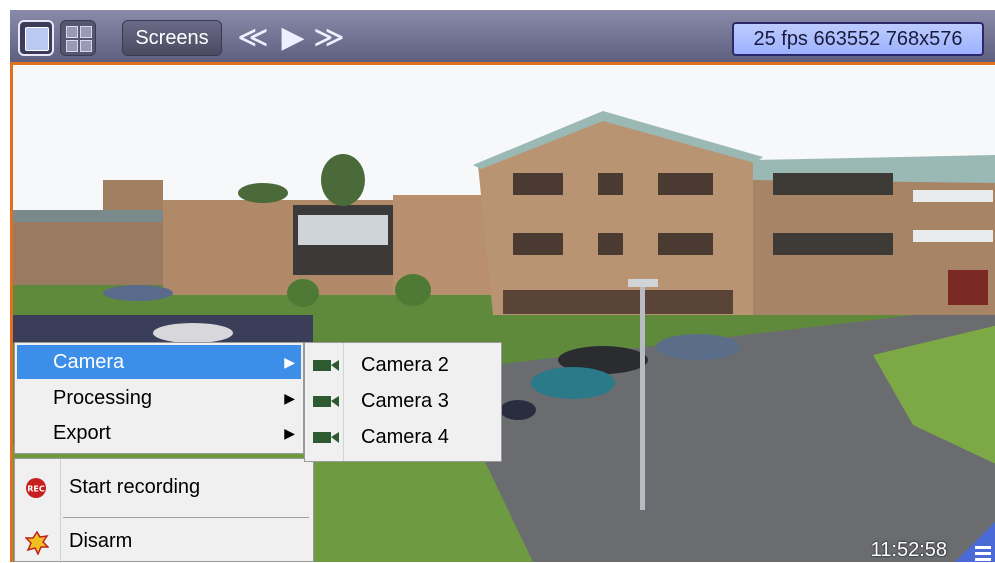  I want to click on start-recording-item: REC Start recording, so click(163, 487).